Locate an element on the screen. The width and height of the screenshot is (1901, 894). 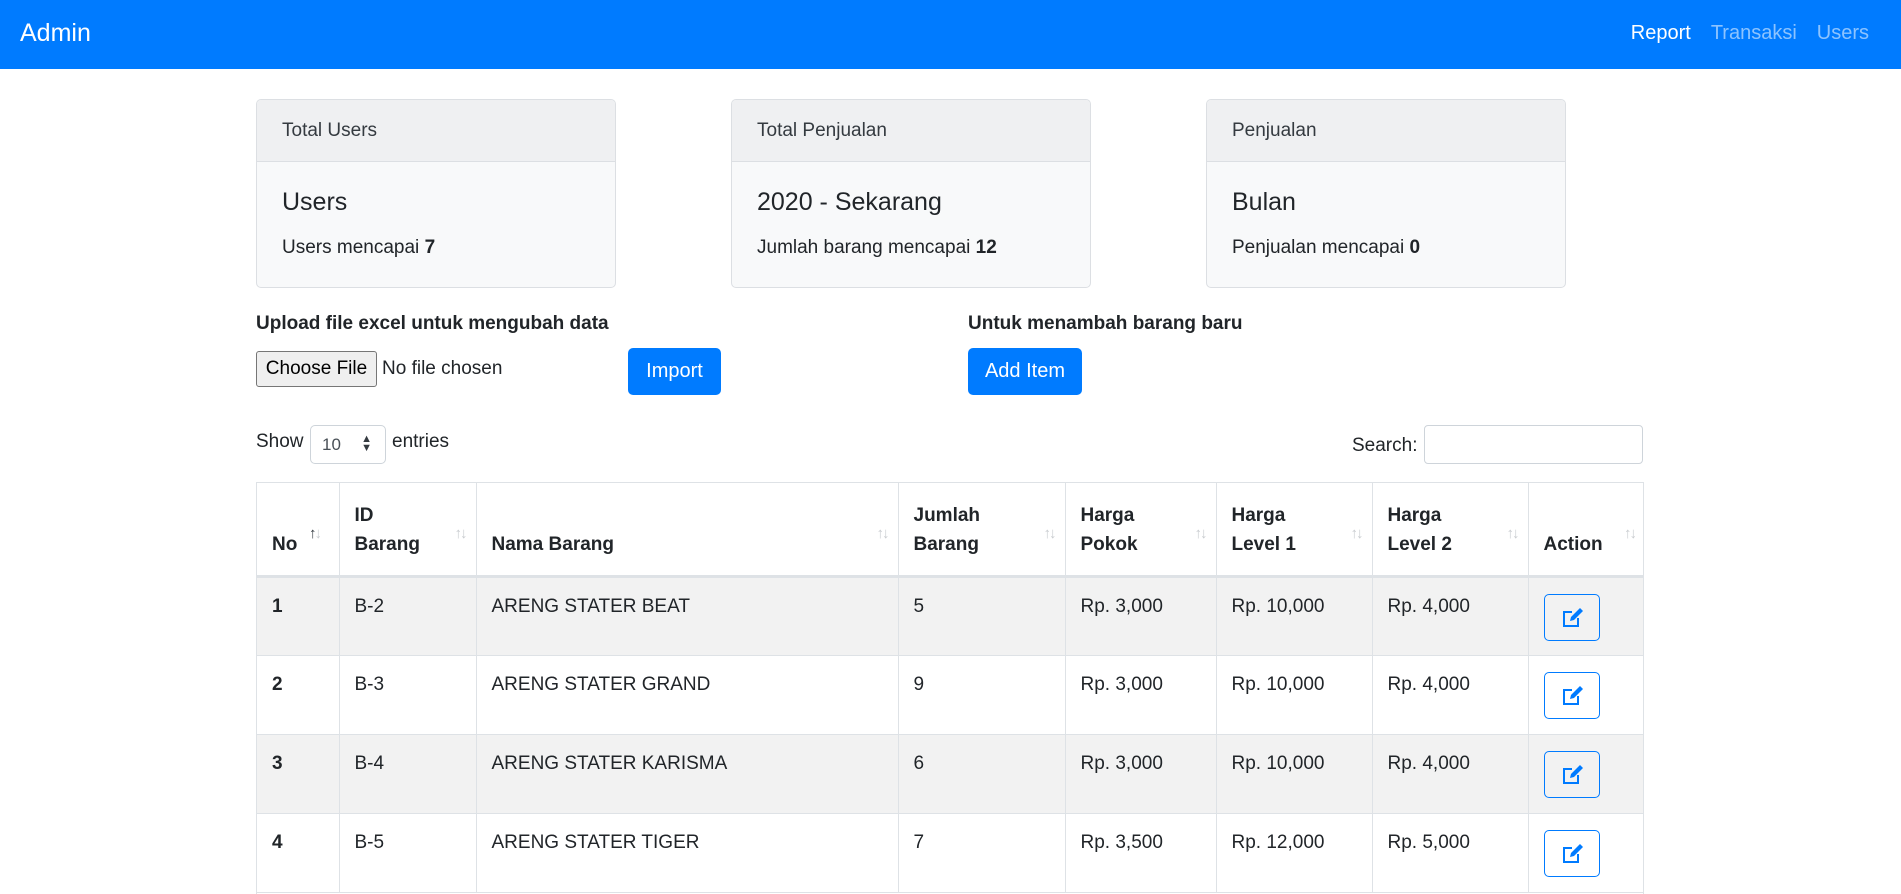
navbar: Admin Report Transaksi Users is located at coordinates (950, 34).